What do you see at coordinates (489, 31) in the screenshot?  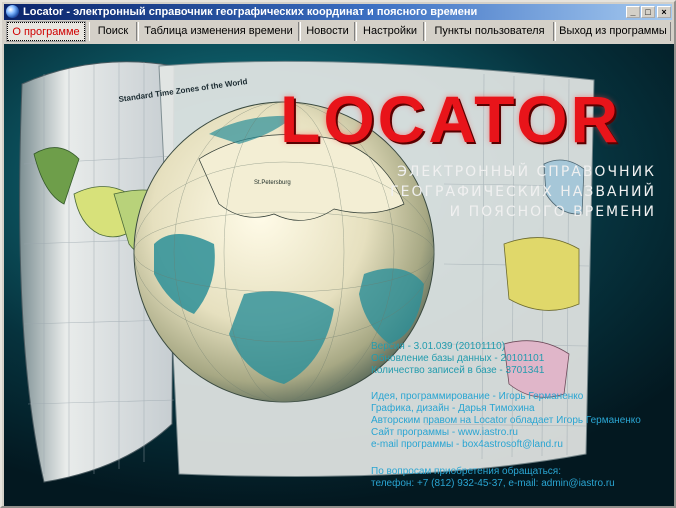 I see `tab-user-points: Пункты пользователя` at bounding box center [489, 31].